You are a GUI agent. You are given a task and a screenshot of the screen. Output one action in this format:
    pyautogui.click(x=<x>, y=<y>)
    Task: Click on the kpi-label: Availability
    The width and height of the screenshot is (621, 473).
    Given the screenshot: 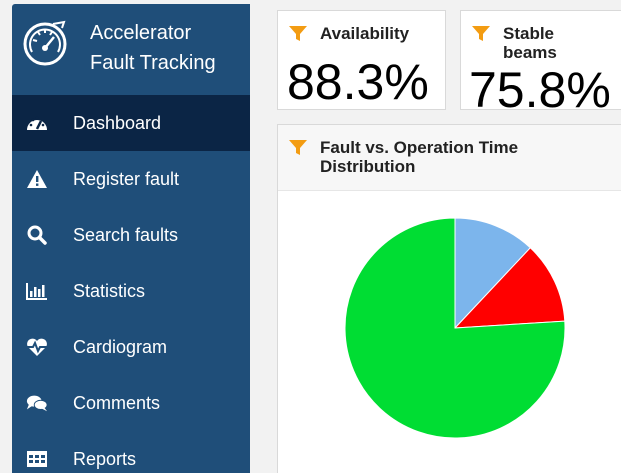 What is the action you would take?
    pyautogui.click(x=365, y=33)
    